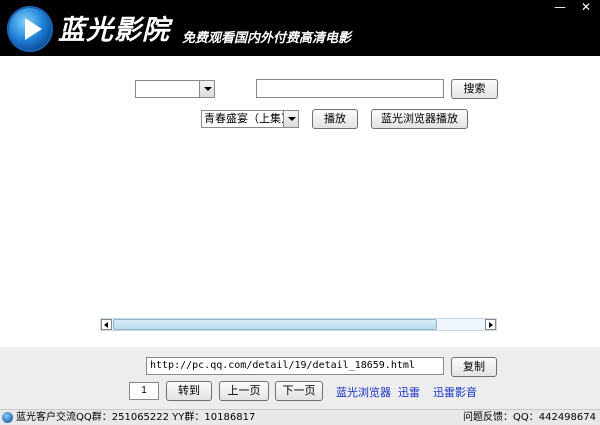 The height and width of the screenshot is (425, 600). I want to click on copy-button: 复制, so click(474, 367).